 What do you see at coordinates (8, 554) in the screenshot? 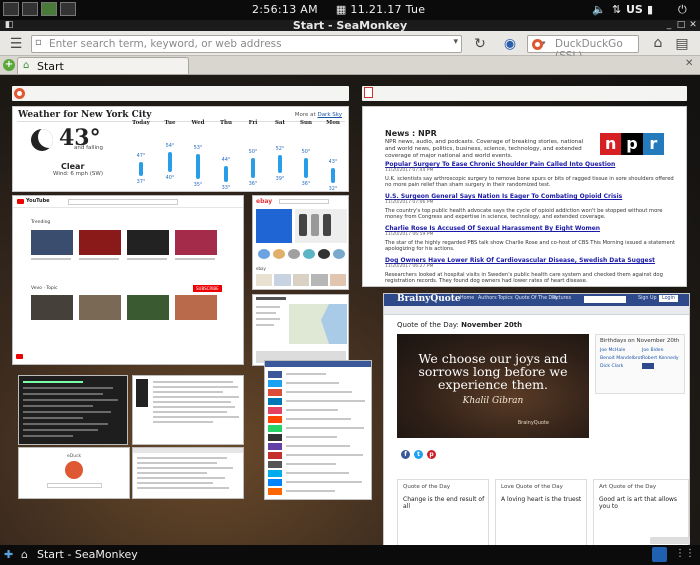
I see `app-menu-icon: ✚` at bounding box center [8, 554].